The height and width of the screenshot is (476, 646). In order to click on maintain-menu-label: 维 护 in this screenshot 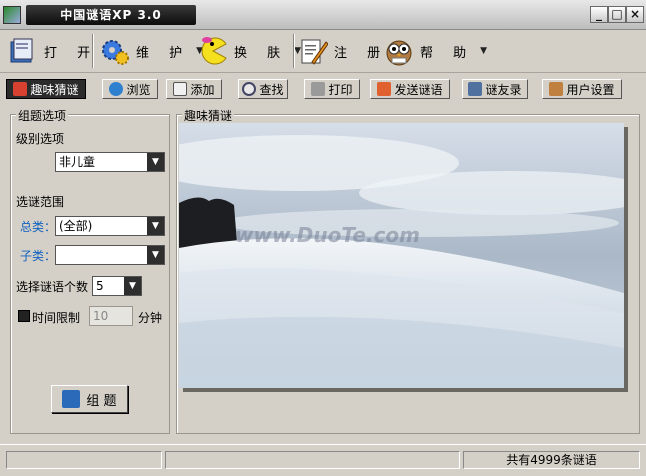, I will do `click(163, 53)`.